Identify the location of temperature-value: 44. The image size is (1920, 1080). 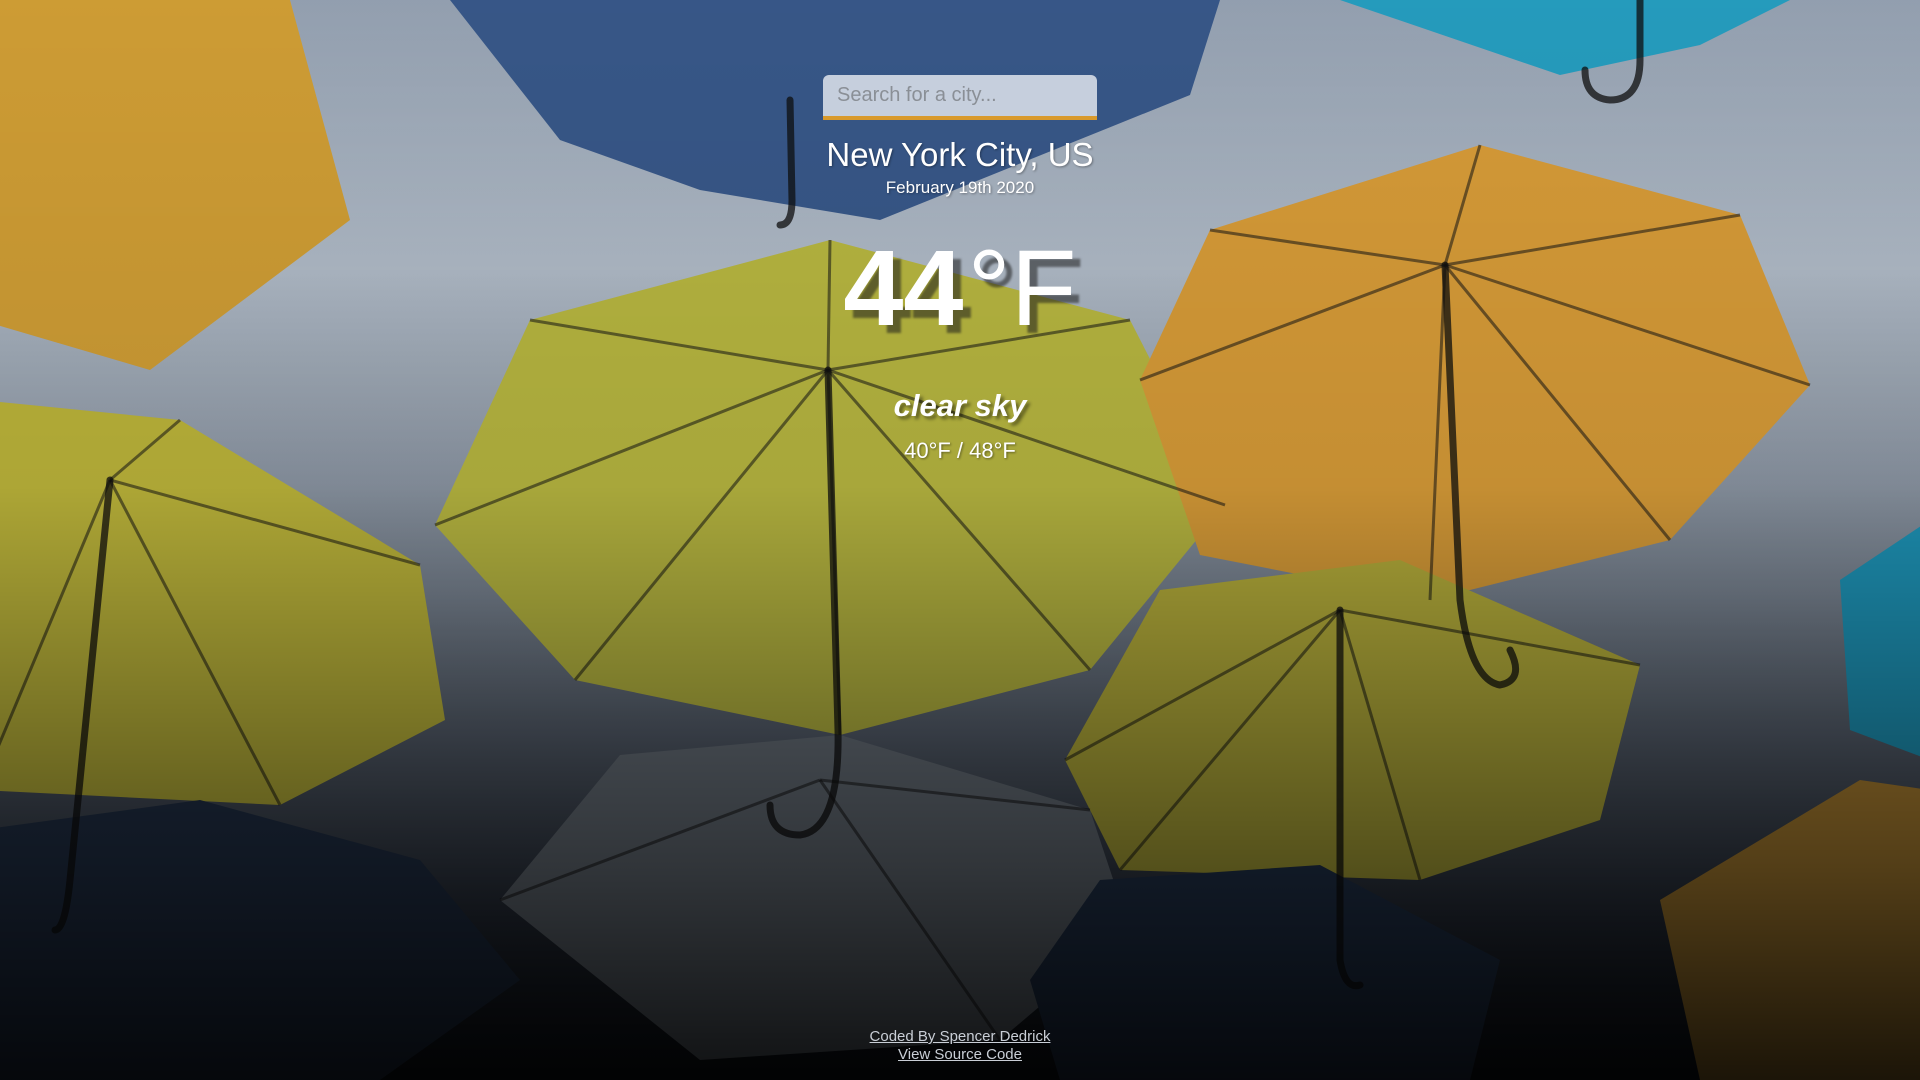
(903, 287).